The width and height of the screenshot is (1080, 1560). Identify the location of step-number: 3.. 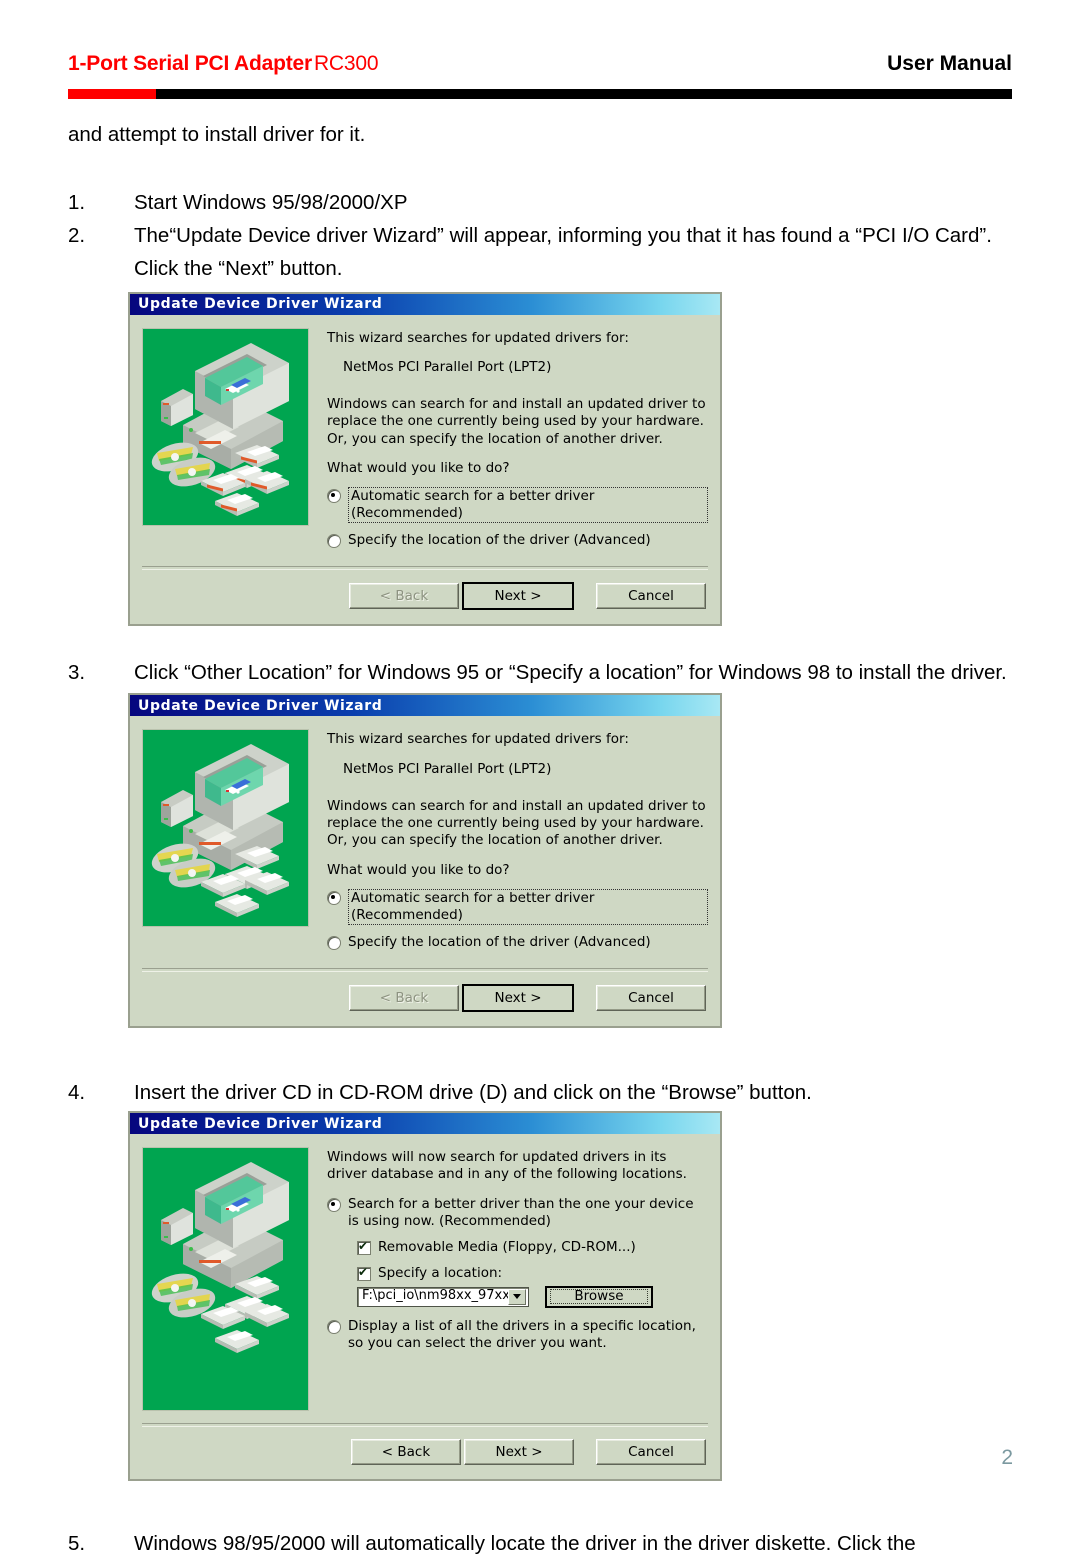
(77, 673).